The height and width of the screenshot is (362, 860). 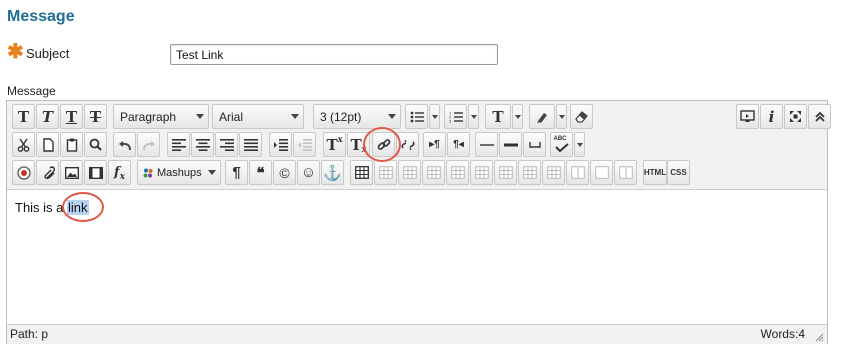 What do you see at coordinates (819, 337) in the screenshot?
I see `resize-grip-icon` at bounding box center [819, 337].